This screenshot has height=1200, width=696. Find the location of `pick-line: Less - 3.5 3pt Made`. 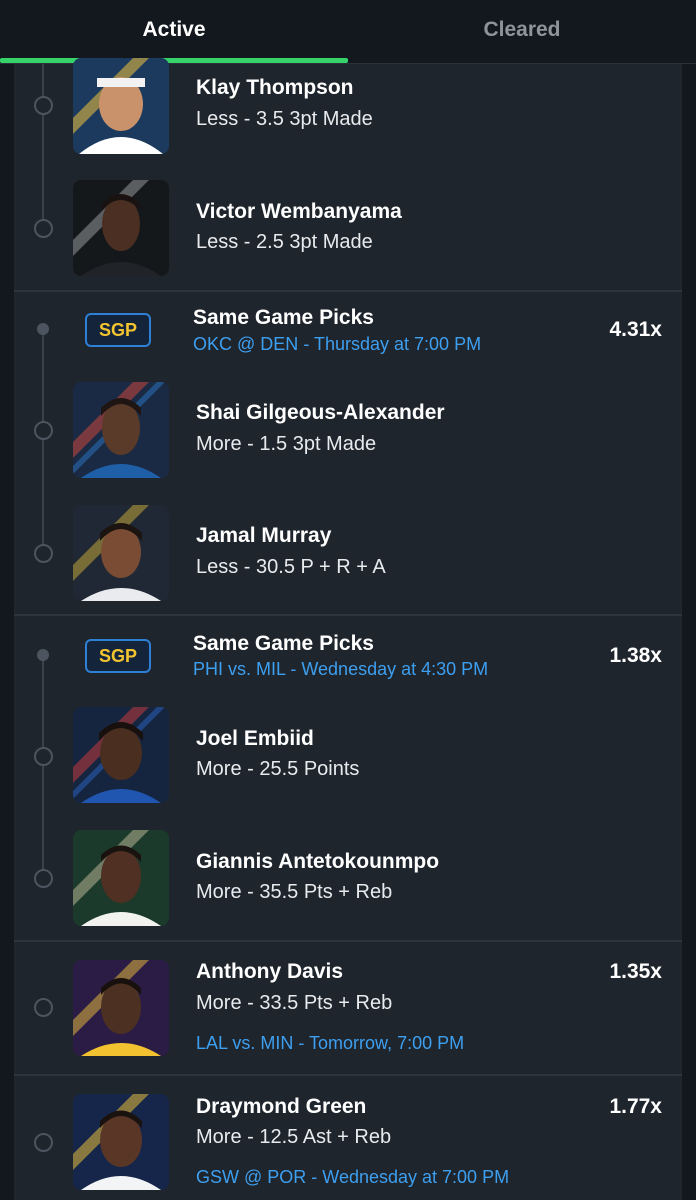

pick-line: Less - 3.5 3pt Made is located at coordinates (284, 119).